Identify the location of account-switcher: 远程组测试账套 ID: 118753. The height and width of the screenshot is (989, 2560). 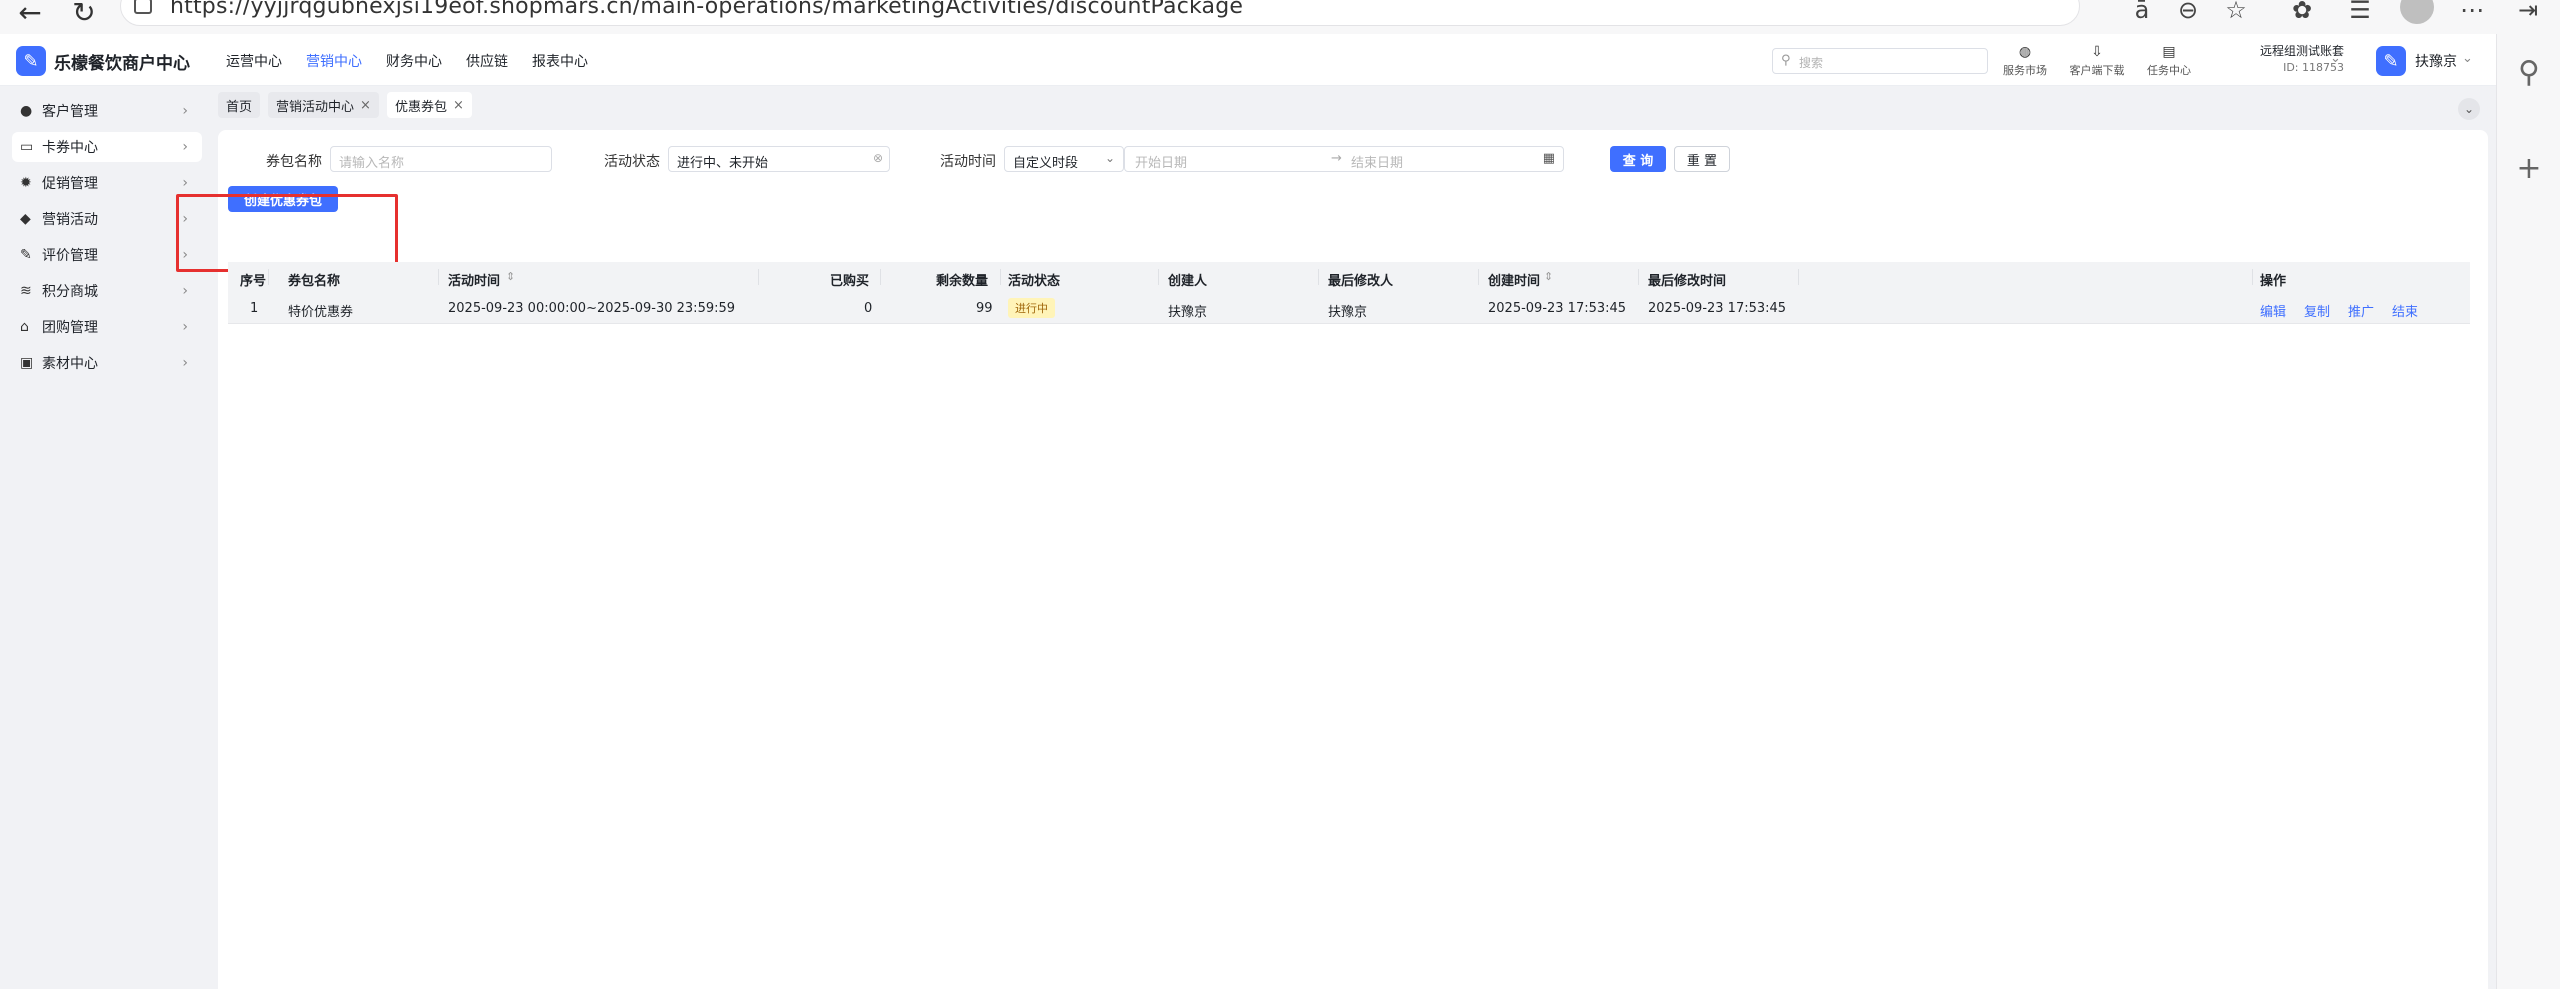
(2290, 58).